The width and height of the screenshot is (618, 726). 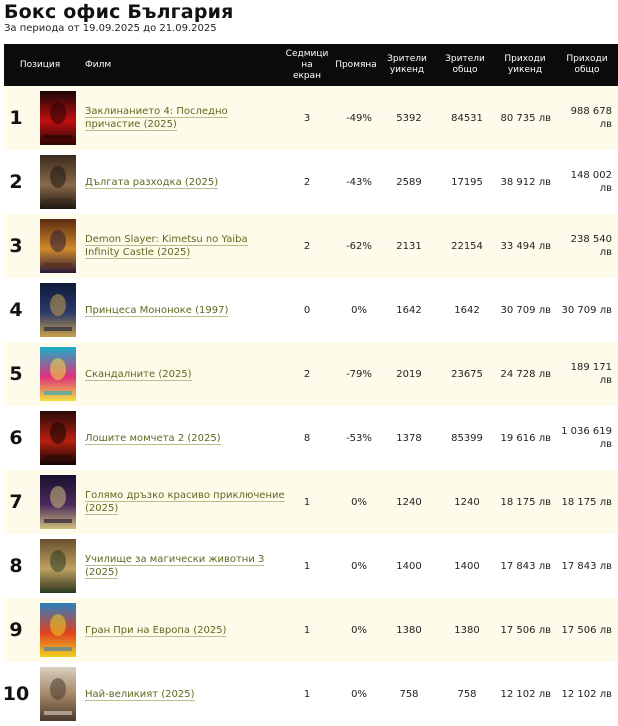 I want to click on movie-title-link: Голямо дръзко красиво приключение (2025), so click(x=185, y=502).